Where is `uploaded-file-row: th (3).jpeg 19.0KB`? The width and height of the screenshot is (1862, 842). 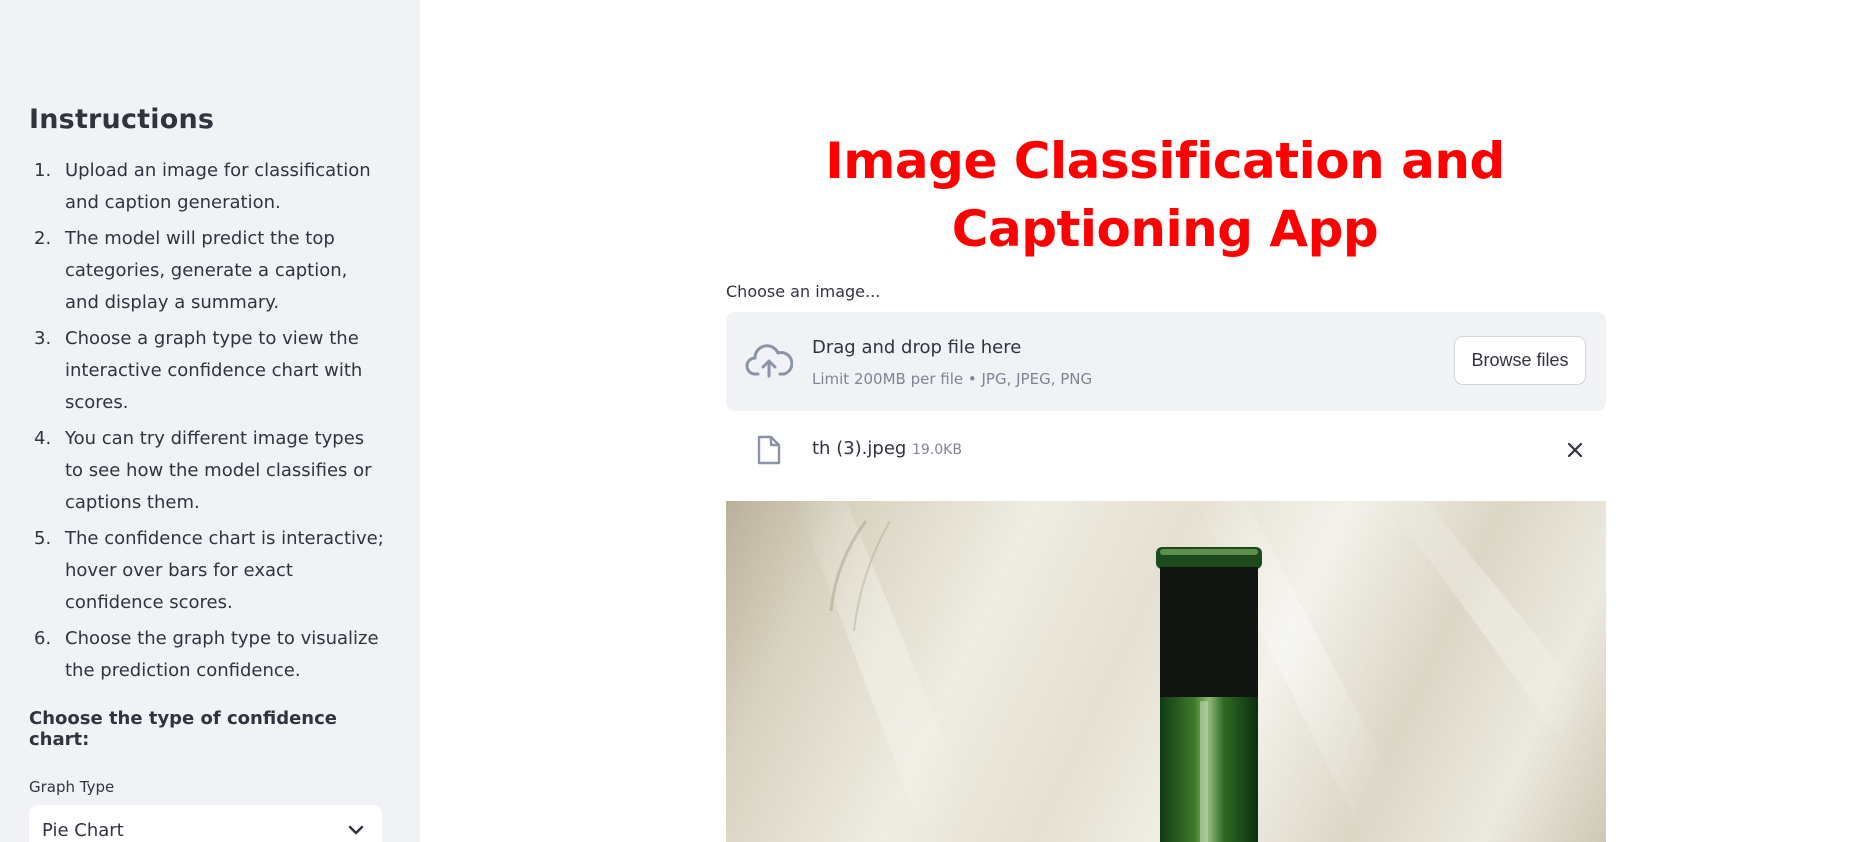
uploaded-file-row: th (3).jpeg 19.0KB is located at coordinates (1166, 450).